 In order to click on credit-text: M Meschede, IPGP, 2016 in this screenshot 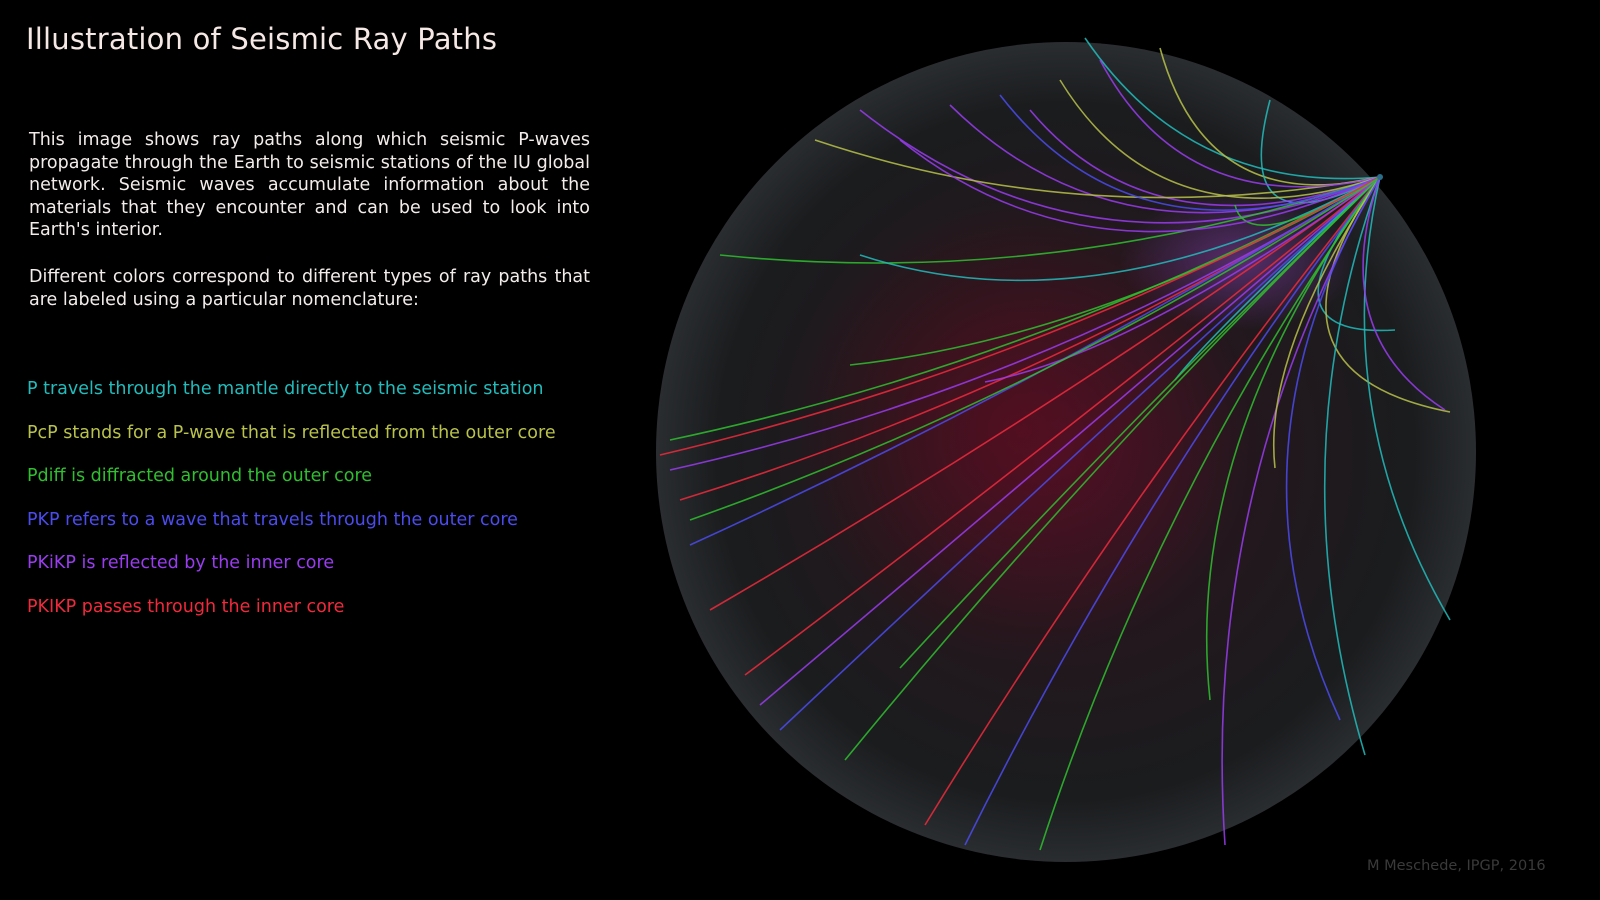, I will do `click(1456, 866)`.